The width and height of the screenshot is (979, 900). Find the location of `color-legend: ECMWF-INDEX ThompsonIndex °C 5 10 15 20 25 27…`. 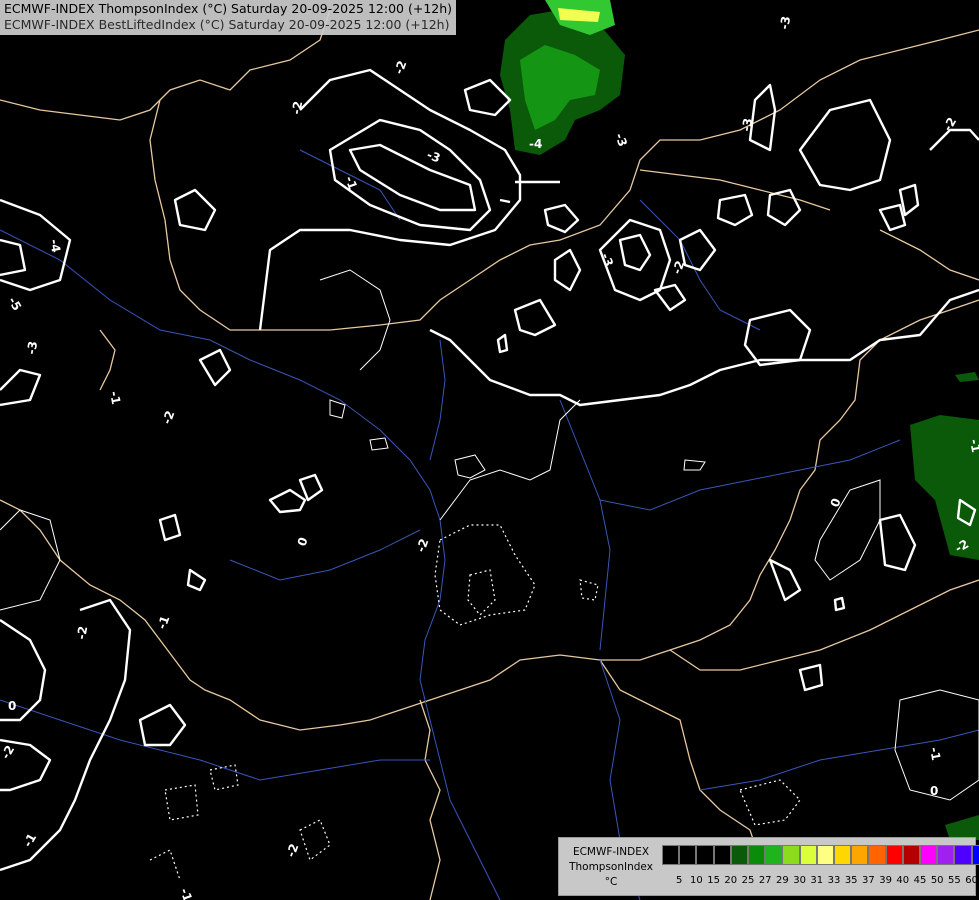

color-legend: ECMWF-INDEX ThompsonIndex °C 5 10 15 20 25 27… is located at coordinates (768, 866).